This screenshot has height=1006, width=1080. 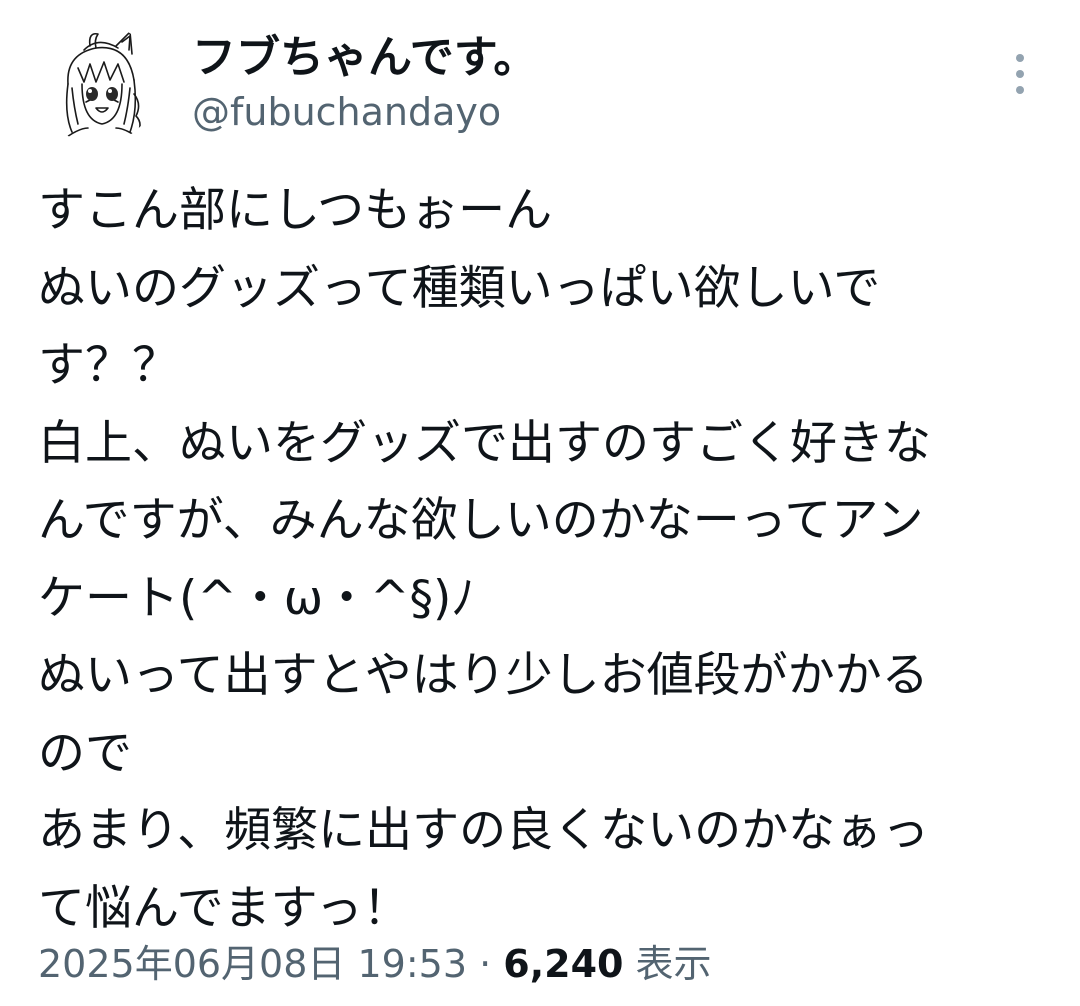 I want to click on tweet-text-line: ケート(^・ω・^§)ﾉ, so click(x=256, y=598).